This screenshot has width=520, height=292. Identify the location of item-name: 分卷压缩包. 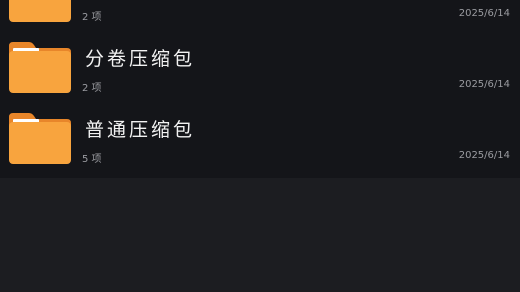
(140, 59).